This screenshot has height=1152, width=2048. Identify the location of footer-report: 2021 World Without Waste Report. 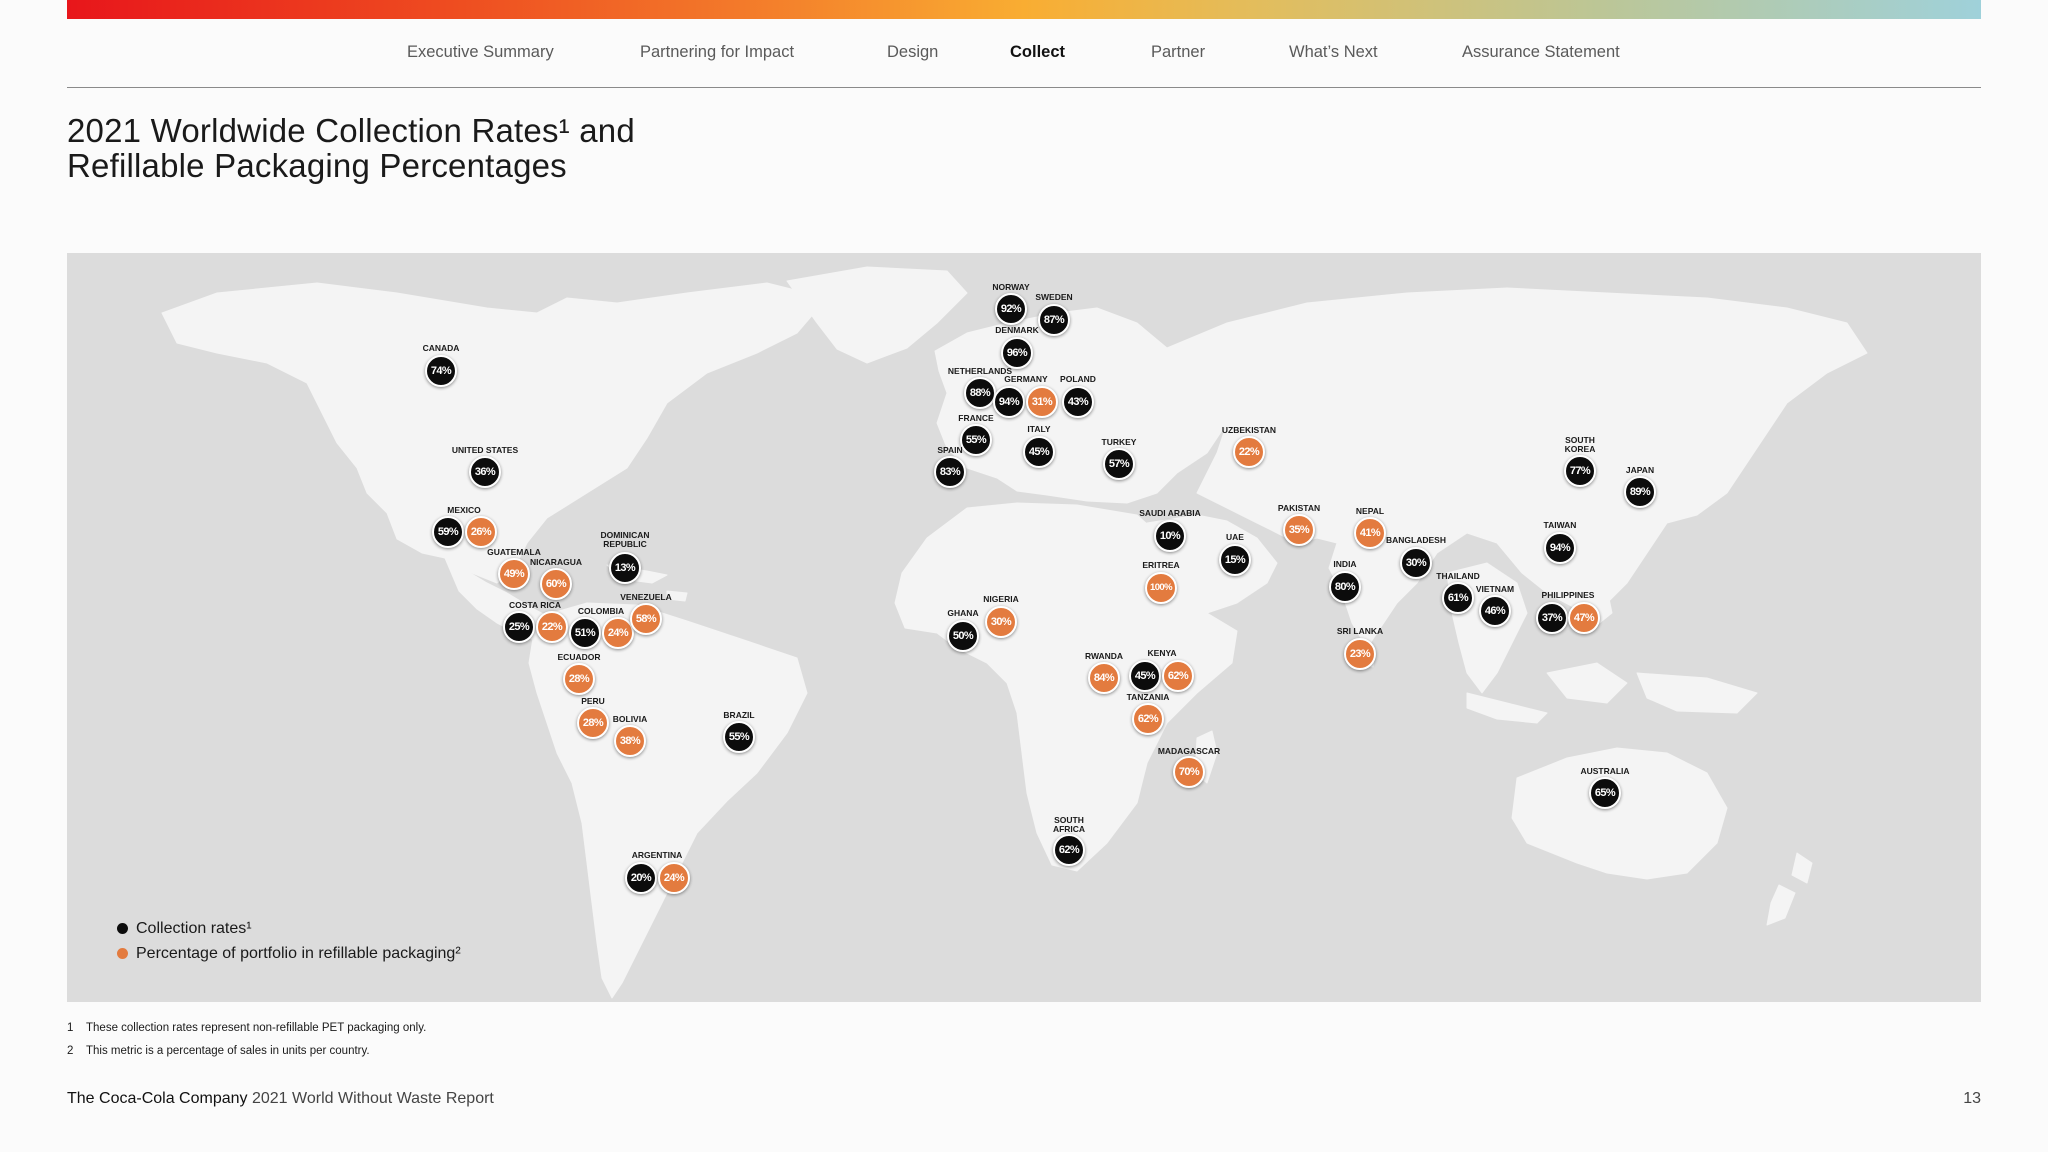
(372, 1098).